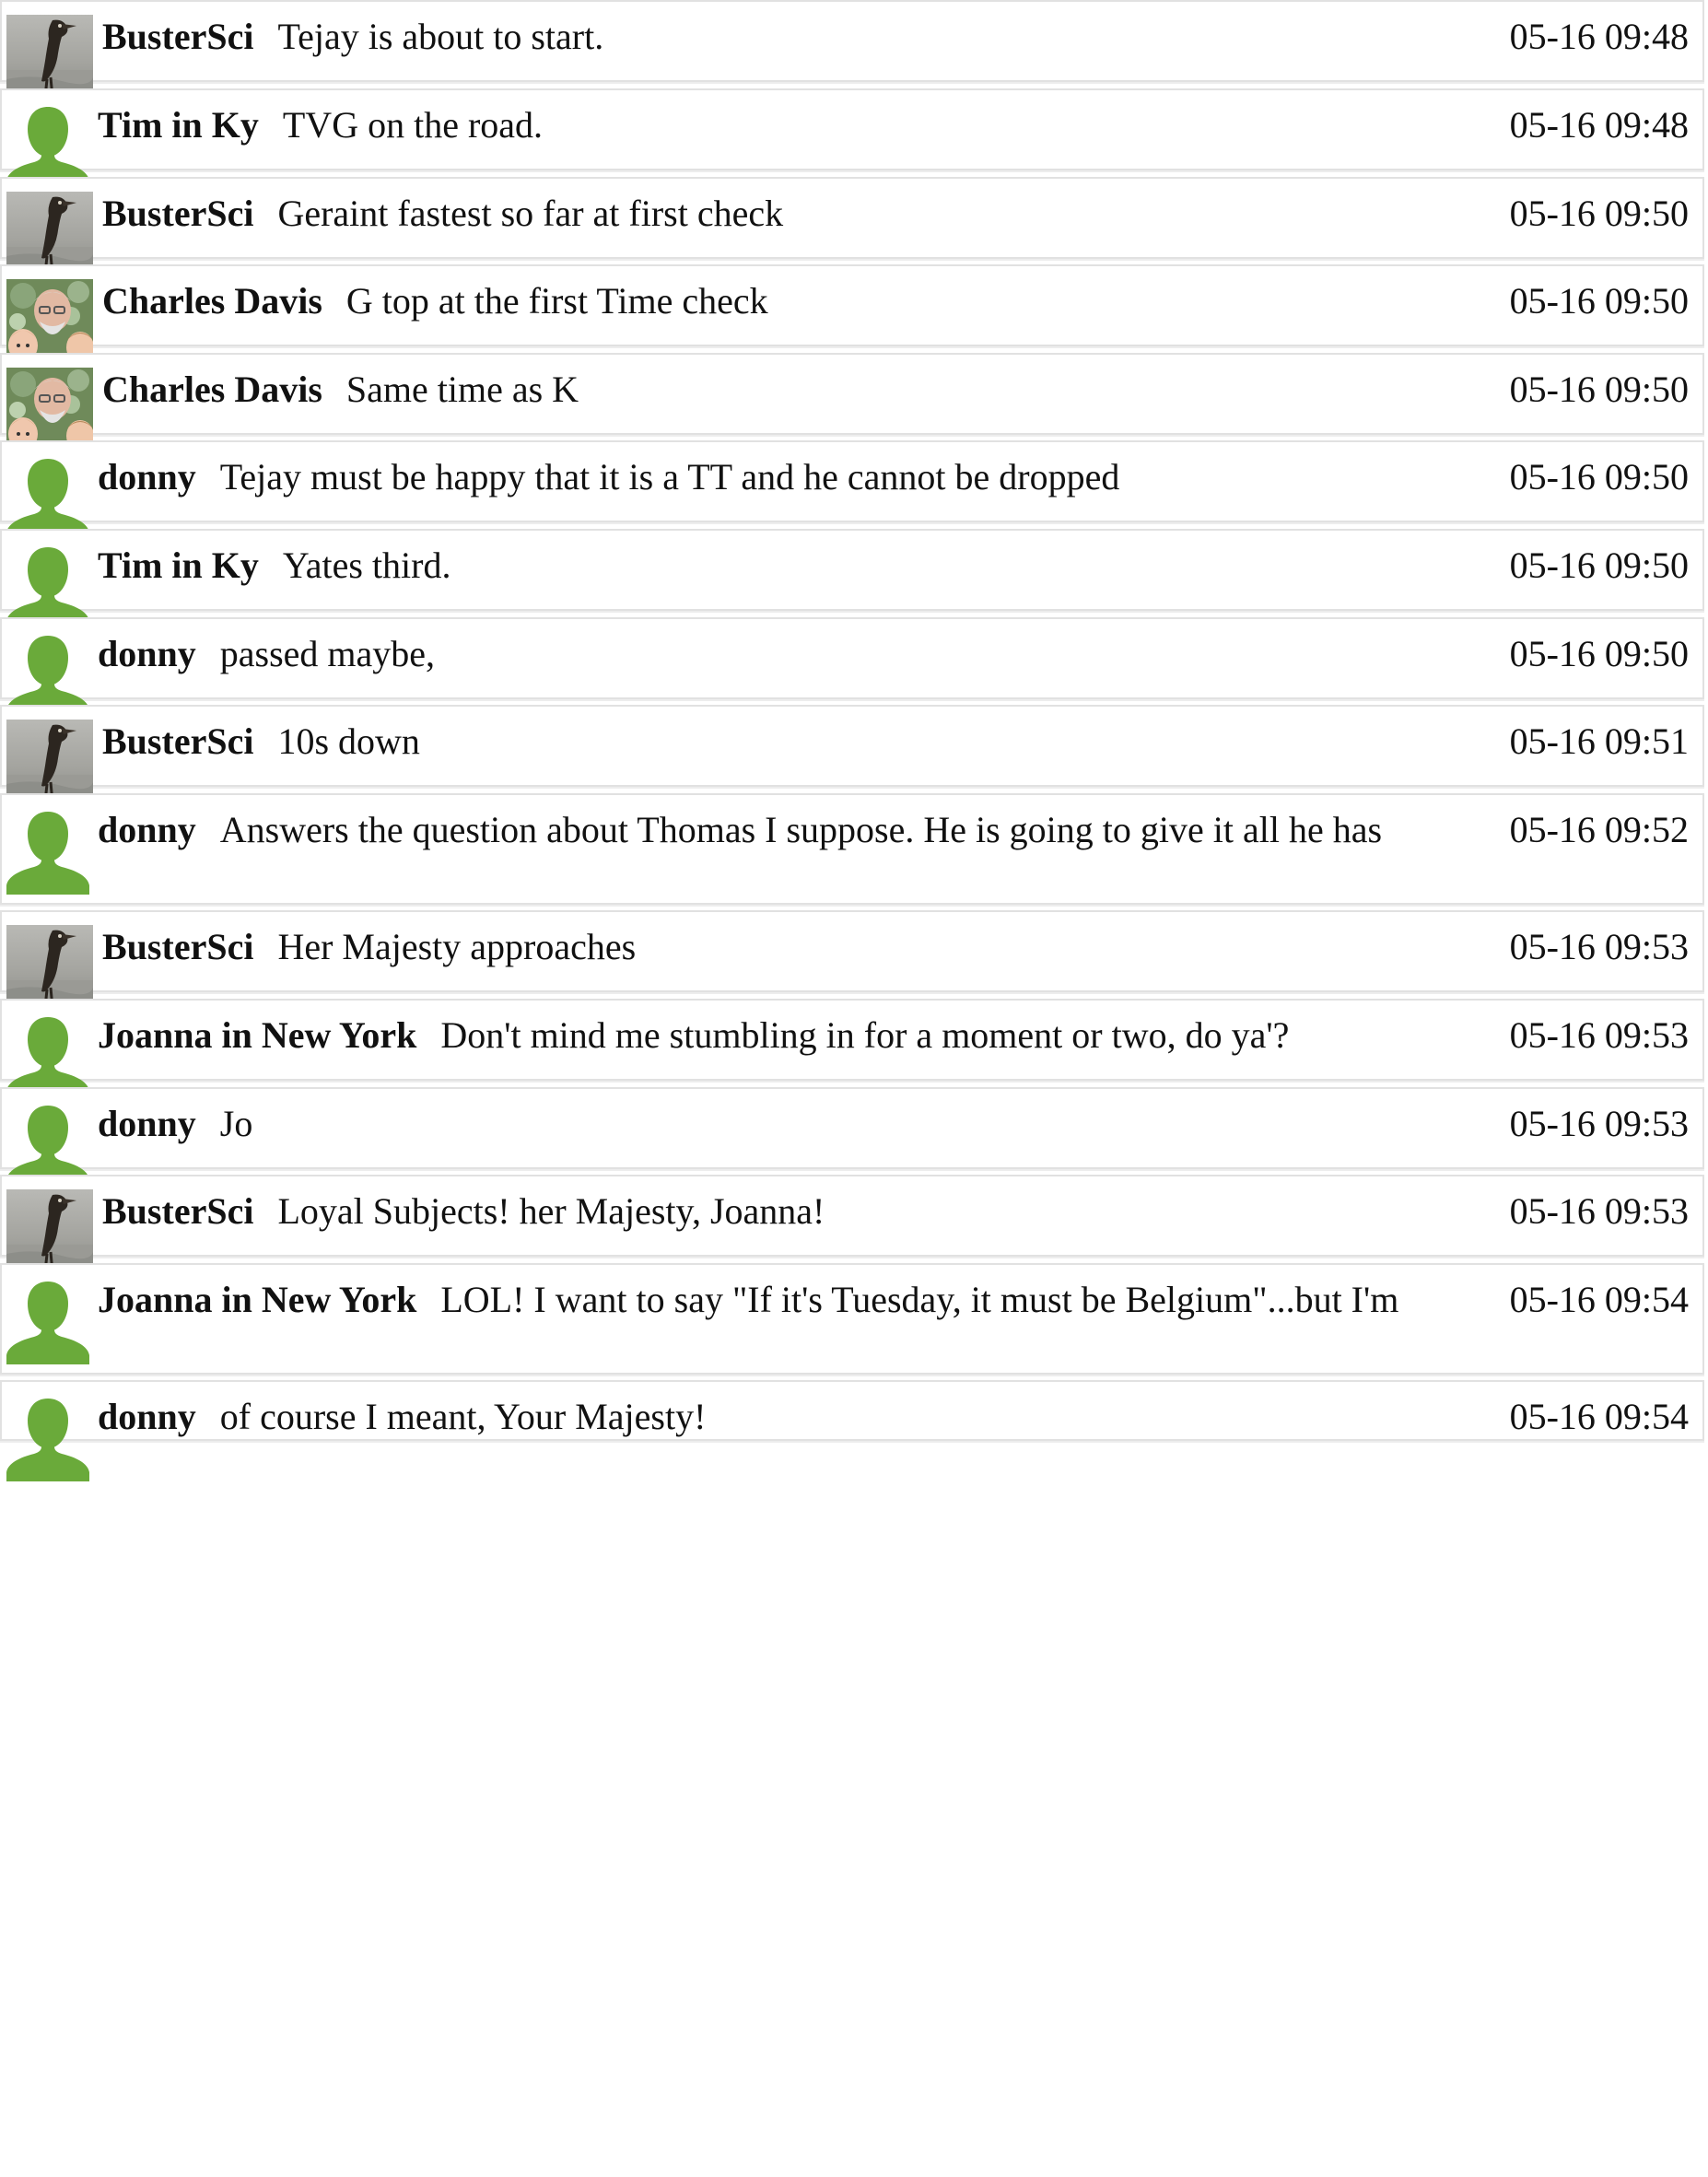 The height and width of the screenshot is (2177, 1708). What do you see at coordinates (1599, 829) in the screenshot?
I see `timestamp: 05-16 09:52` at bounding box center [1599, 829].